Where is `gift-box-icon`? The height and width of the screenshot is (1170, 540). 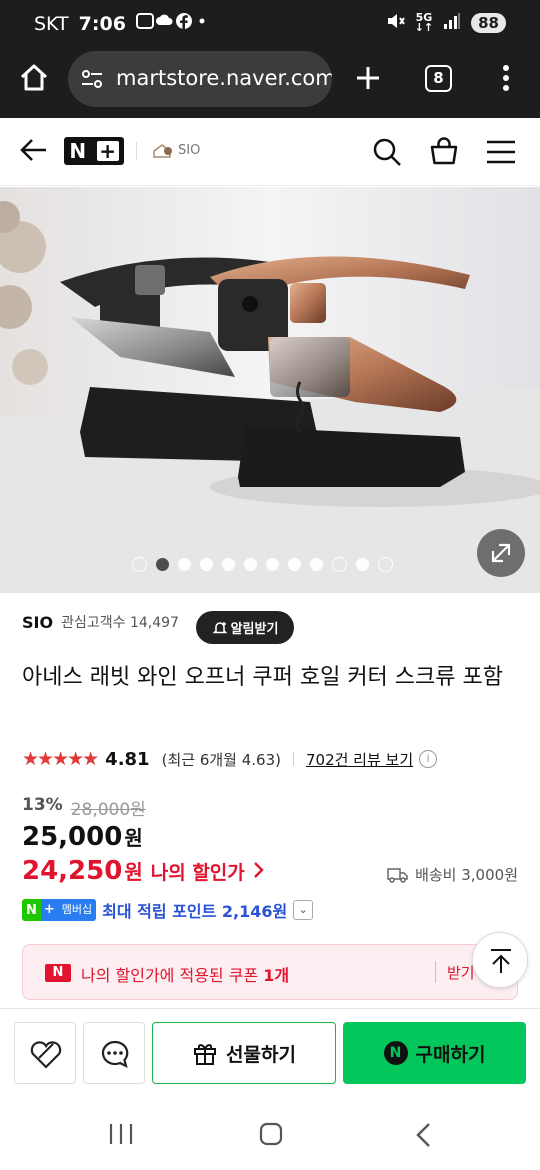 gift-box-icon is located at coordinates (205, 1054).